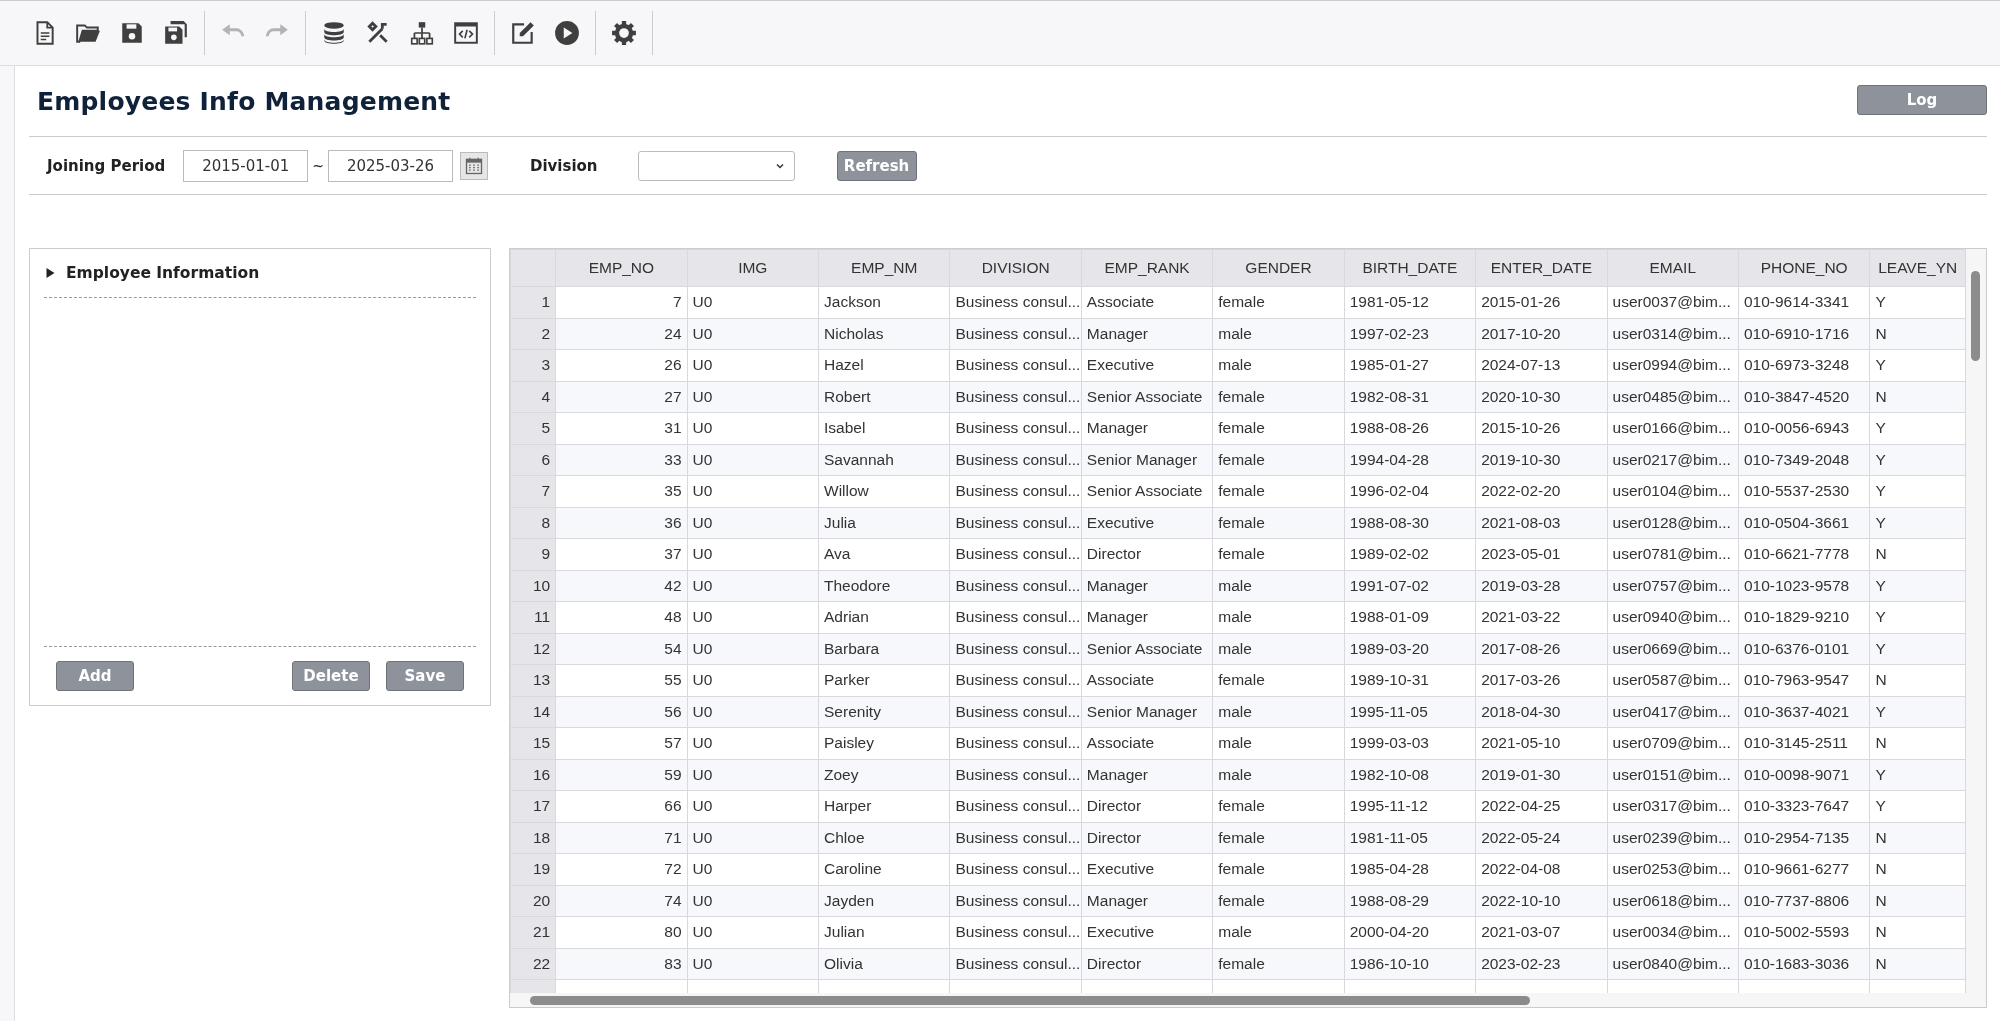 The width and height of the screenshot is (2000, 1021). What do you see at coordinates (533, 869) in the screenshot?
I see `row-number: 19` at bounding box center [533, 869].